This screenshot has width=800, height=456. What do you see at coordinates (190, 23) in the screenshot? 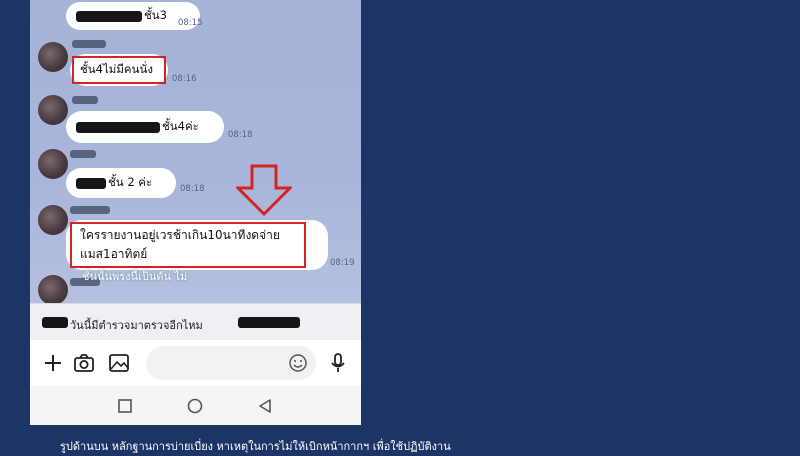
I see `message-time: 08:15` at bounding box center [190, 23].